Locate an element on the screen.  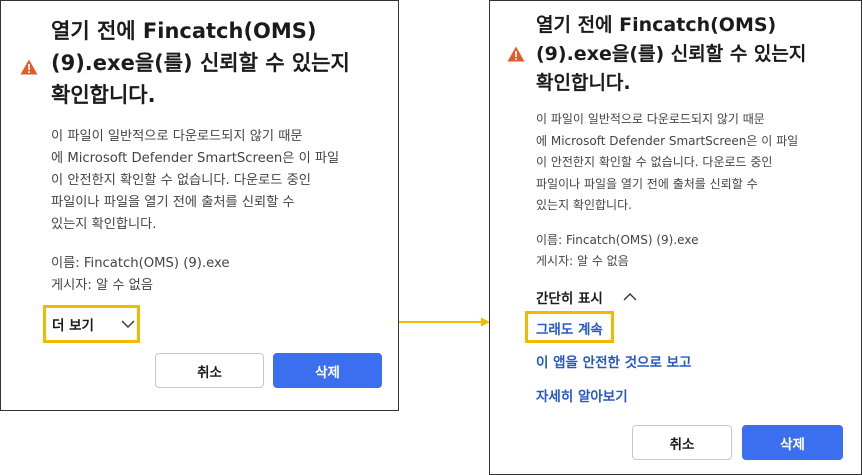
keep-anyway-link: 그래도 계속 is located at coordinates (569, 328).